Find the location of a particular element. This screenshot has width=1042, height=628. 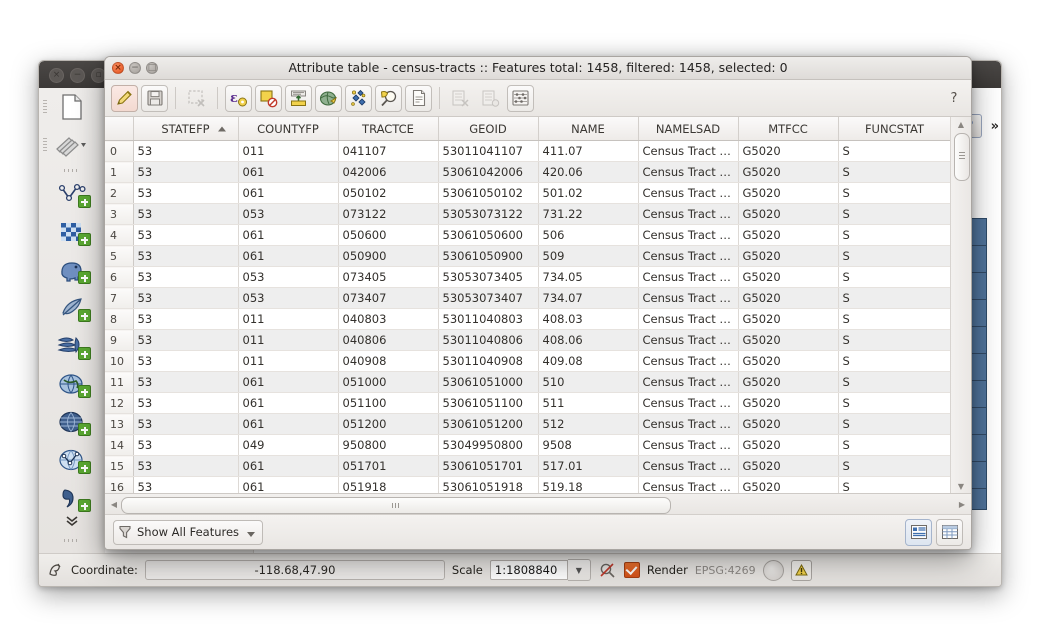

form-view-button is located at coordinates (918, 532).